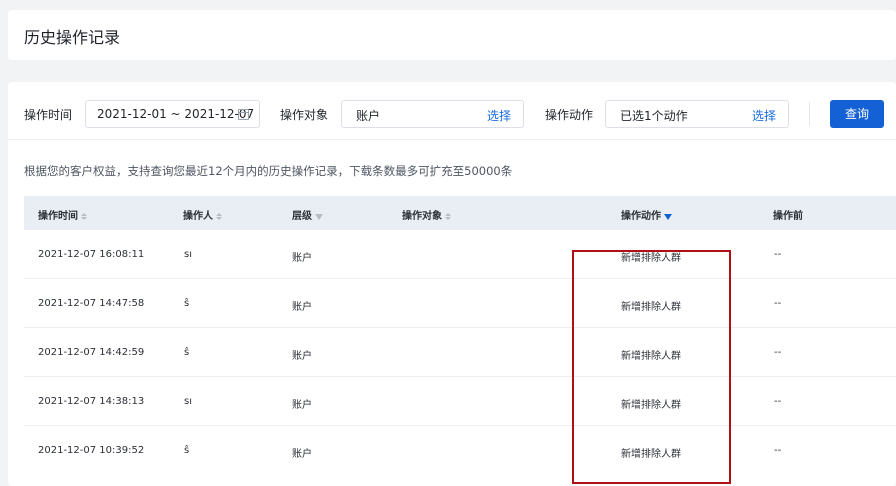 The height and width of the screenshot is (486, 896). Describe the element at coordinates (368, 116) in the screenshot. I see `object-value: 账户` at that location.